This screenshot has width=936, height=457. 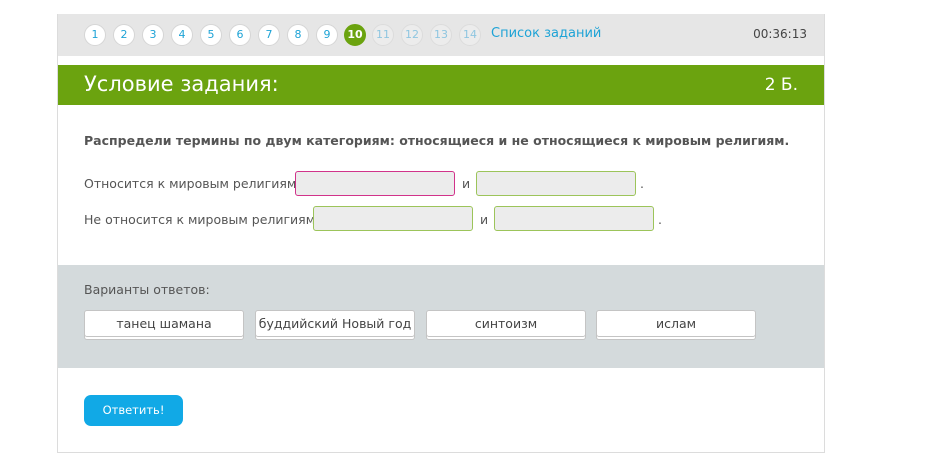 What do you see at coordinates (676, 323) in the screenshot?
I see `answer-option-4: ислам` at bounding box center [676, 323].